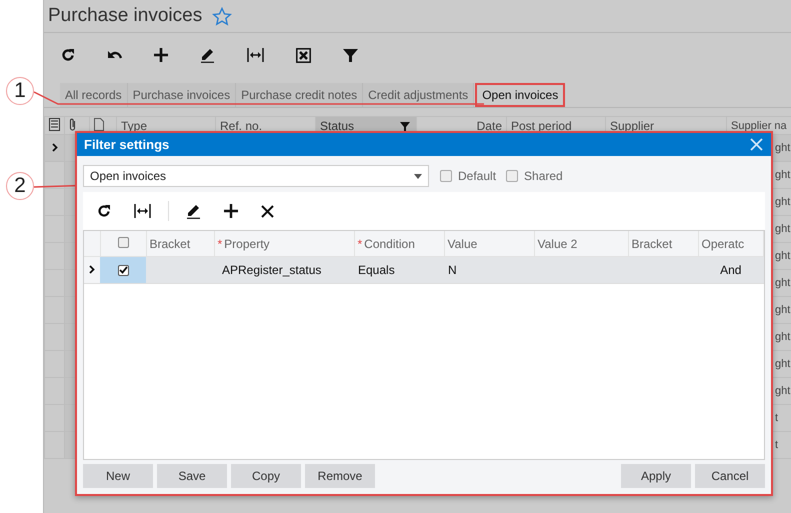  What do you see at coordinates (756, 144) in the screenshot?
I see `close-icon` at bounding box center [756, 144].